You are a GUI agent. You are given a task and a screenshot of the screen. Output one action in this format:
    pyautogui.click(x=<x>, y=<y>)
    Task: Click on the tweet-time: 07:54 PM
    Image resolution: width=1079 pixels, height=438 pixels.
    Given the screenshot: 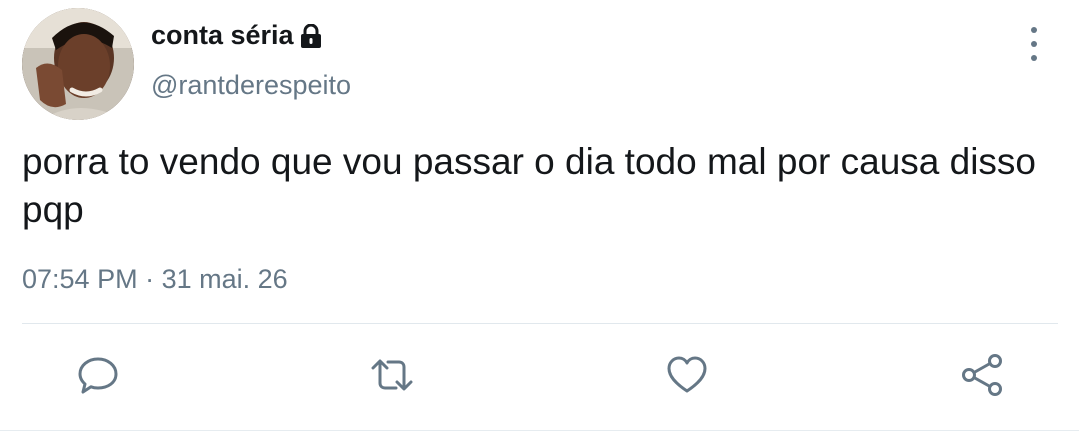 What is the action you would take?
    pyautogui.click(x=80, y=279)
    